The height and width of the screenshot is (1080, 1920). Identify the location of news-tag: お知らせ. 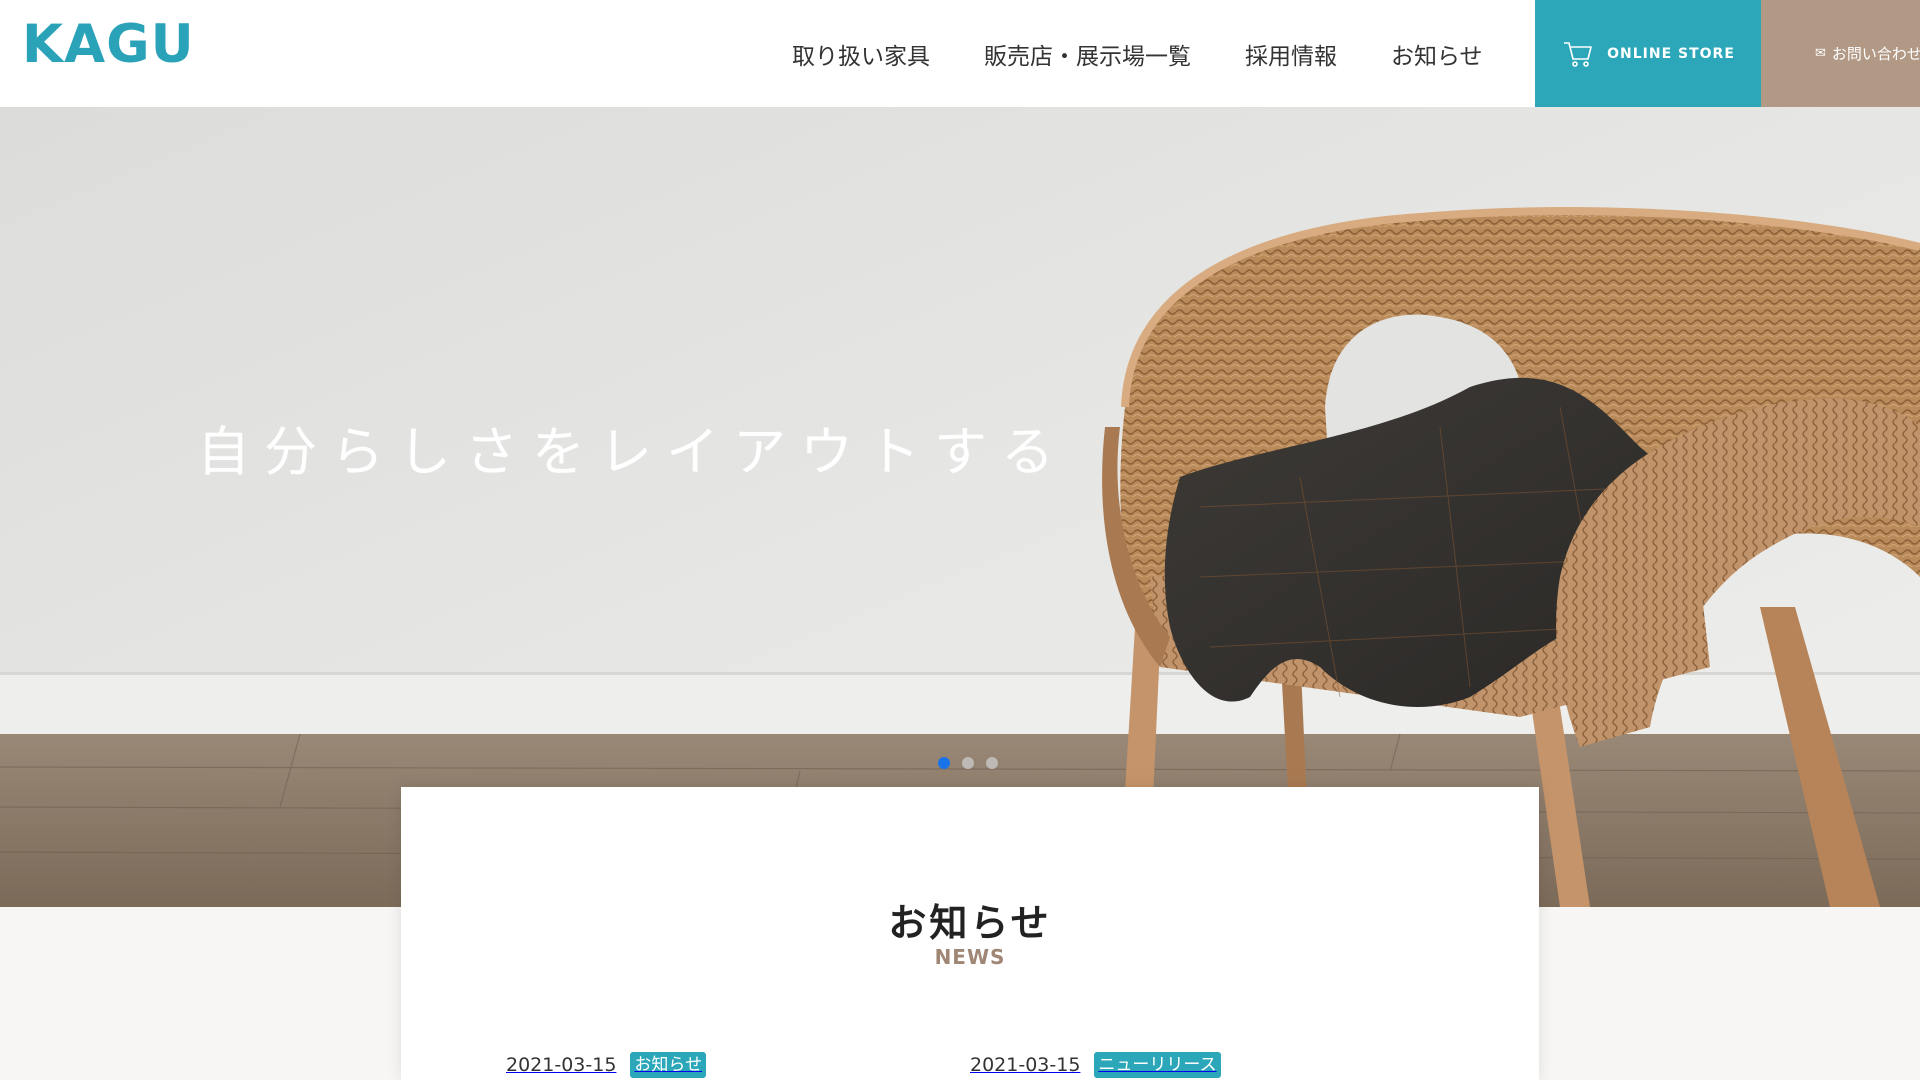
(668, 1065).